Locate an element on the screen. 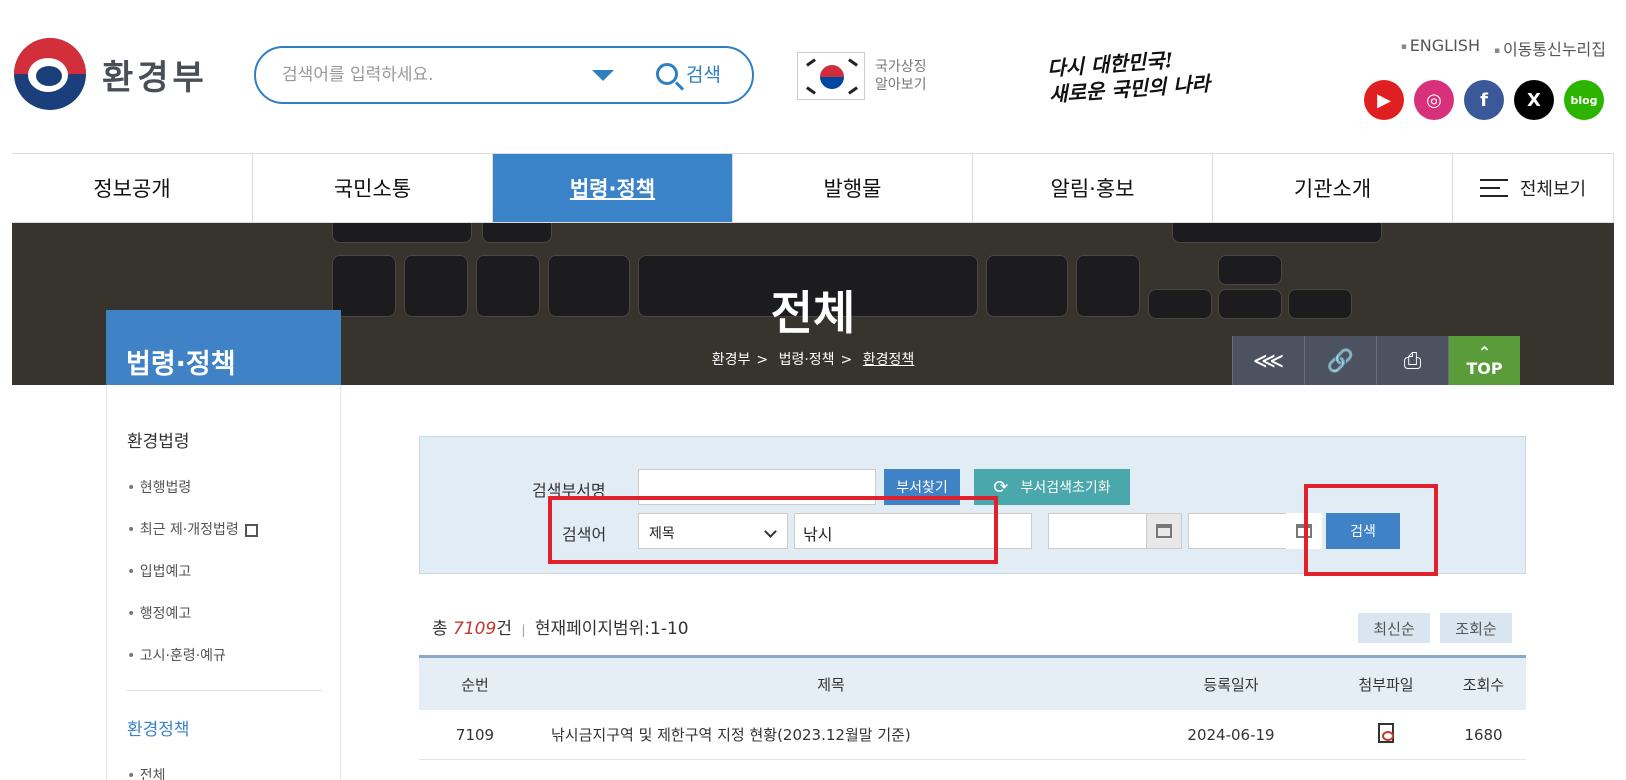  calendar-icon is located at coordinates (1164, 531).